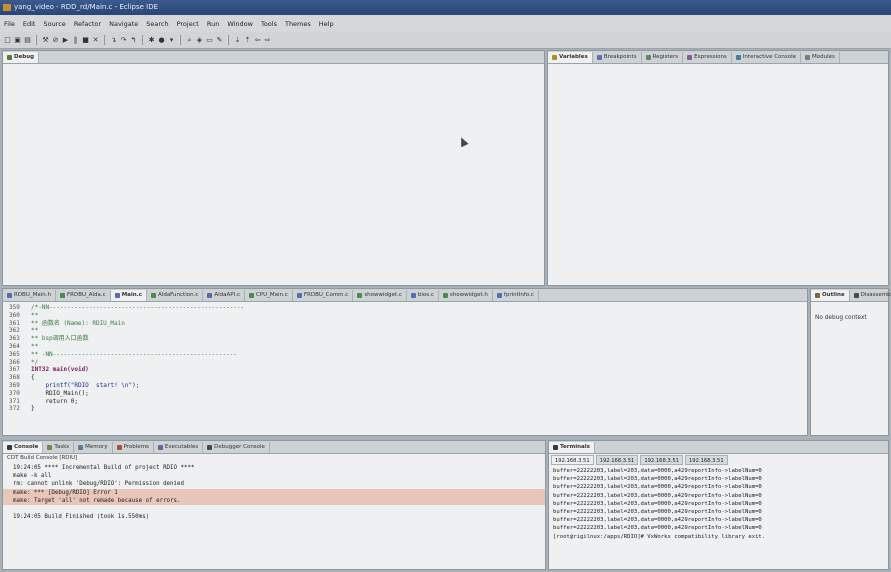  I want to click on open-type-icon: ◈, so click(199, 40).